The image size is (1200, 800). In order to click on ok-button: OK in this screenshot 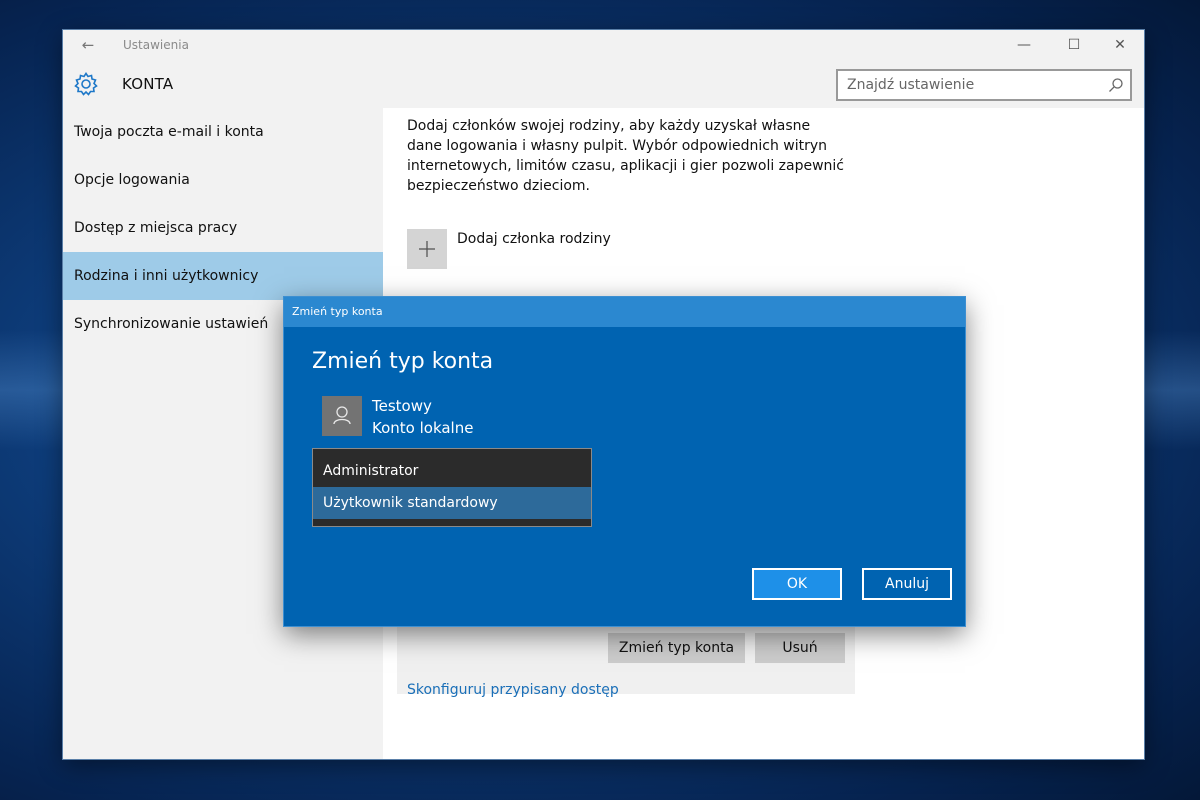, I will do `click(797, 584)`.